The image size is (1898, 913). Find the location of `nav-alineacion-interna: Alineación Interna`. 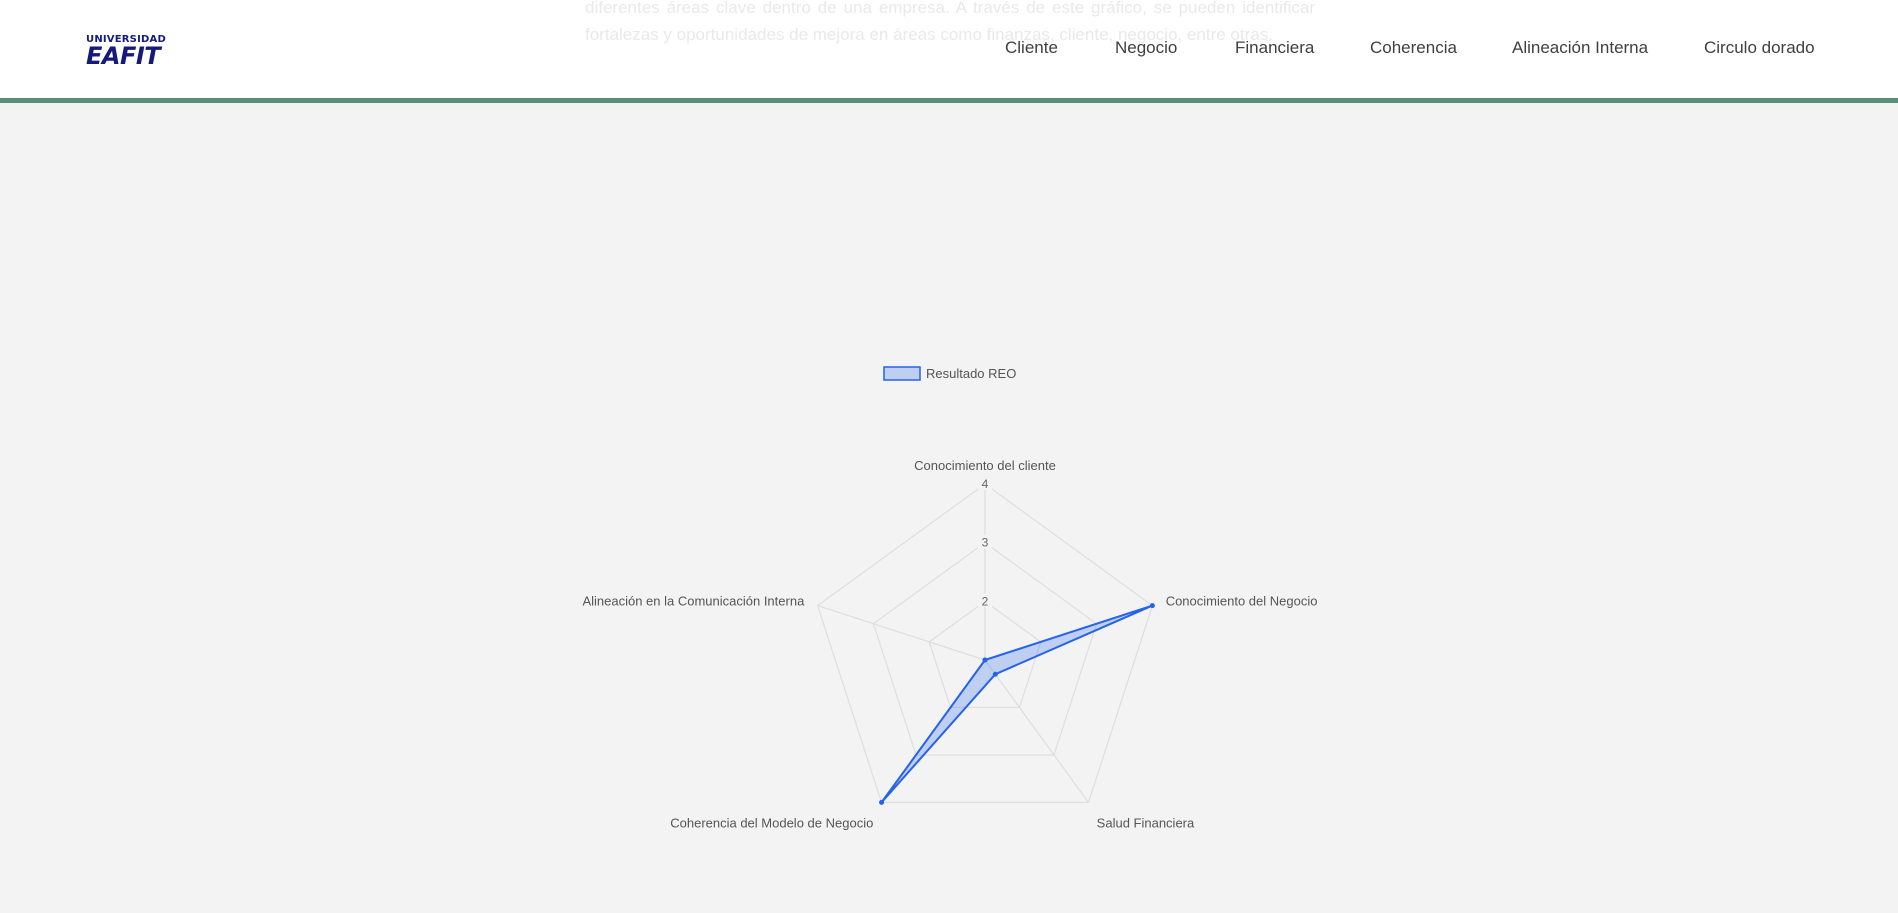

nav-alineacion-interna: Alineación Interna is located at coordinates (1580, 48).